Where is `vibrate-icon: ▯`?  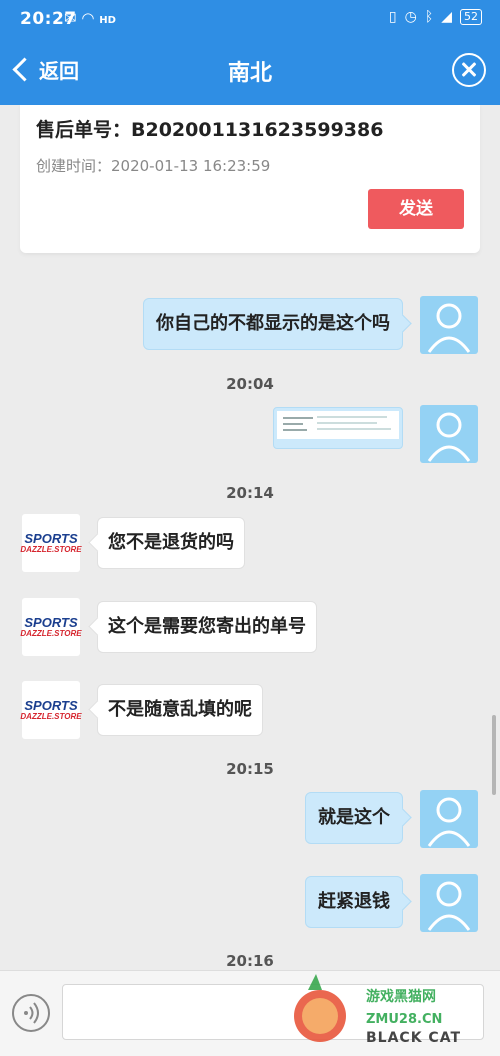
vibrate-icon: ▯ is located at coordinates (392, 17).